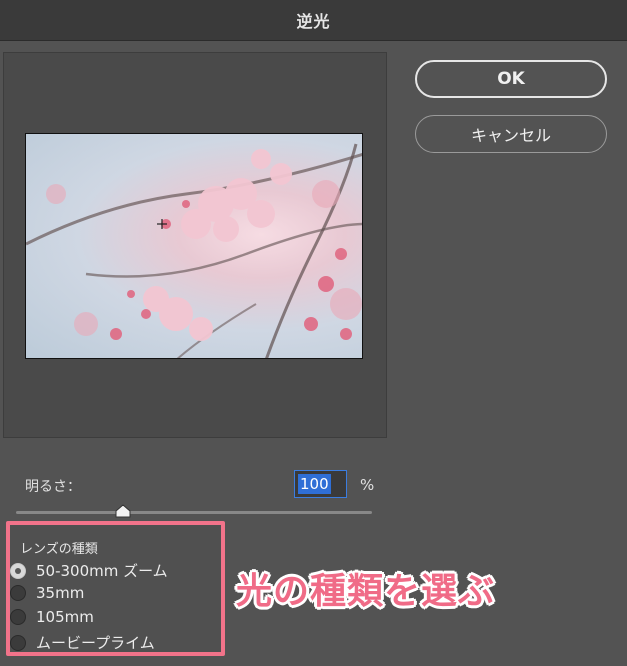 This screenshot has width=627, height=666. What do you see at coordinates (59, 549) in the screenshot?
I see `lens-type-title: レンズの種類` at bounding box center [59, 549].